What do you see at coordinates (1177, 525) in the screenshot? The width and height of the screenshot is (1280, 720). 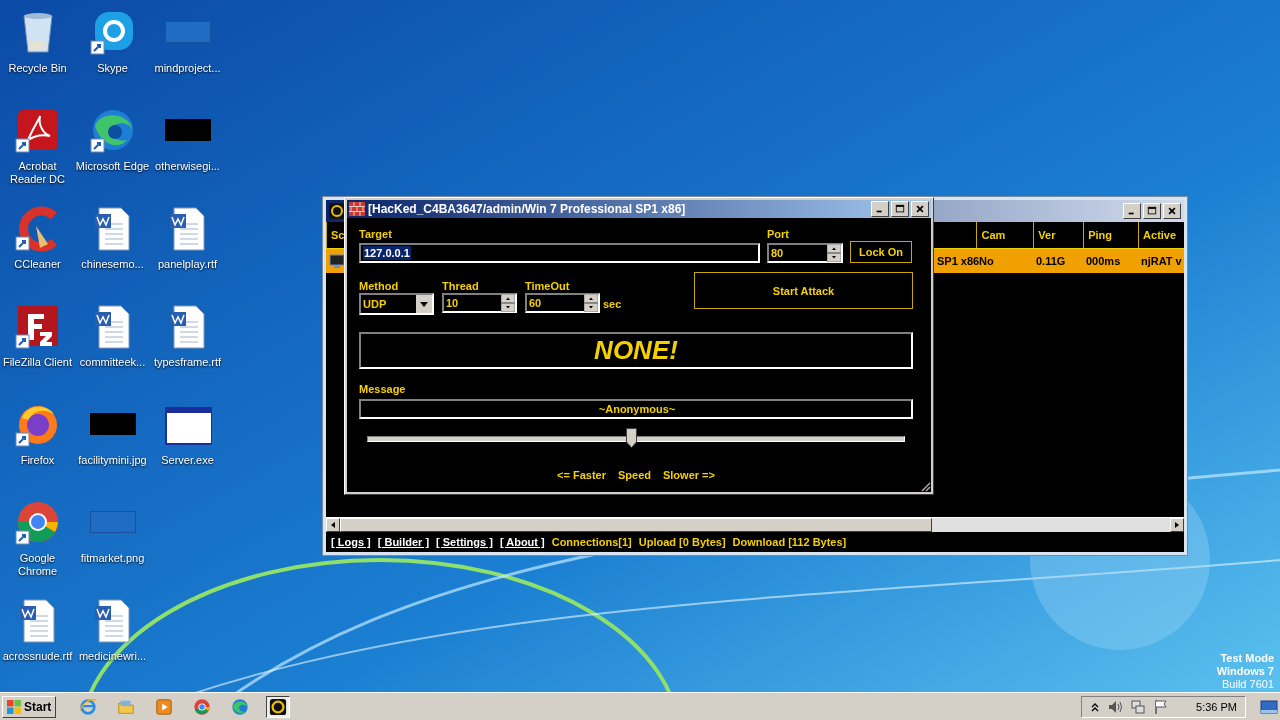 I see `scroll-right-icon` at bounding box center [1177, 525].